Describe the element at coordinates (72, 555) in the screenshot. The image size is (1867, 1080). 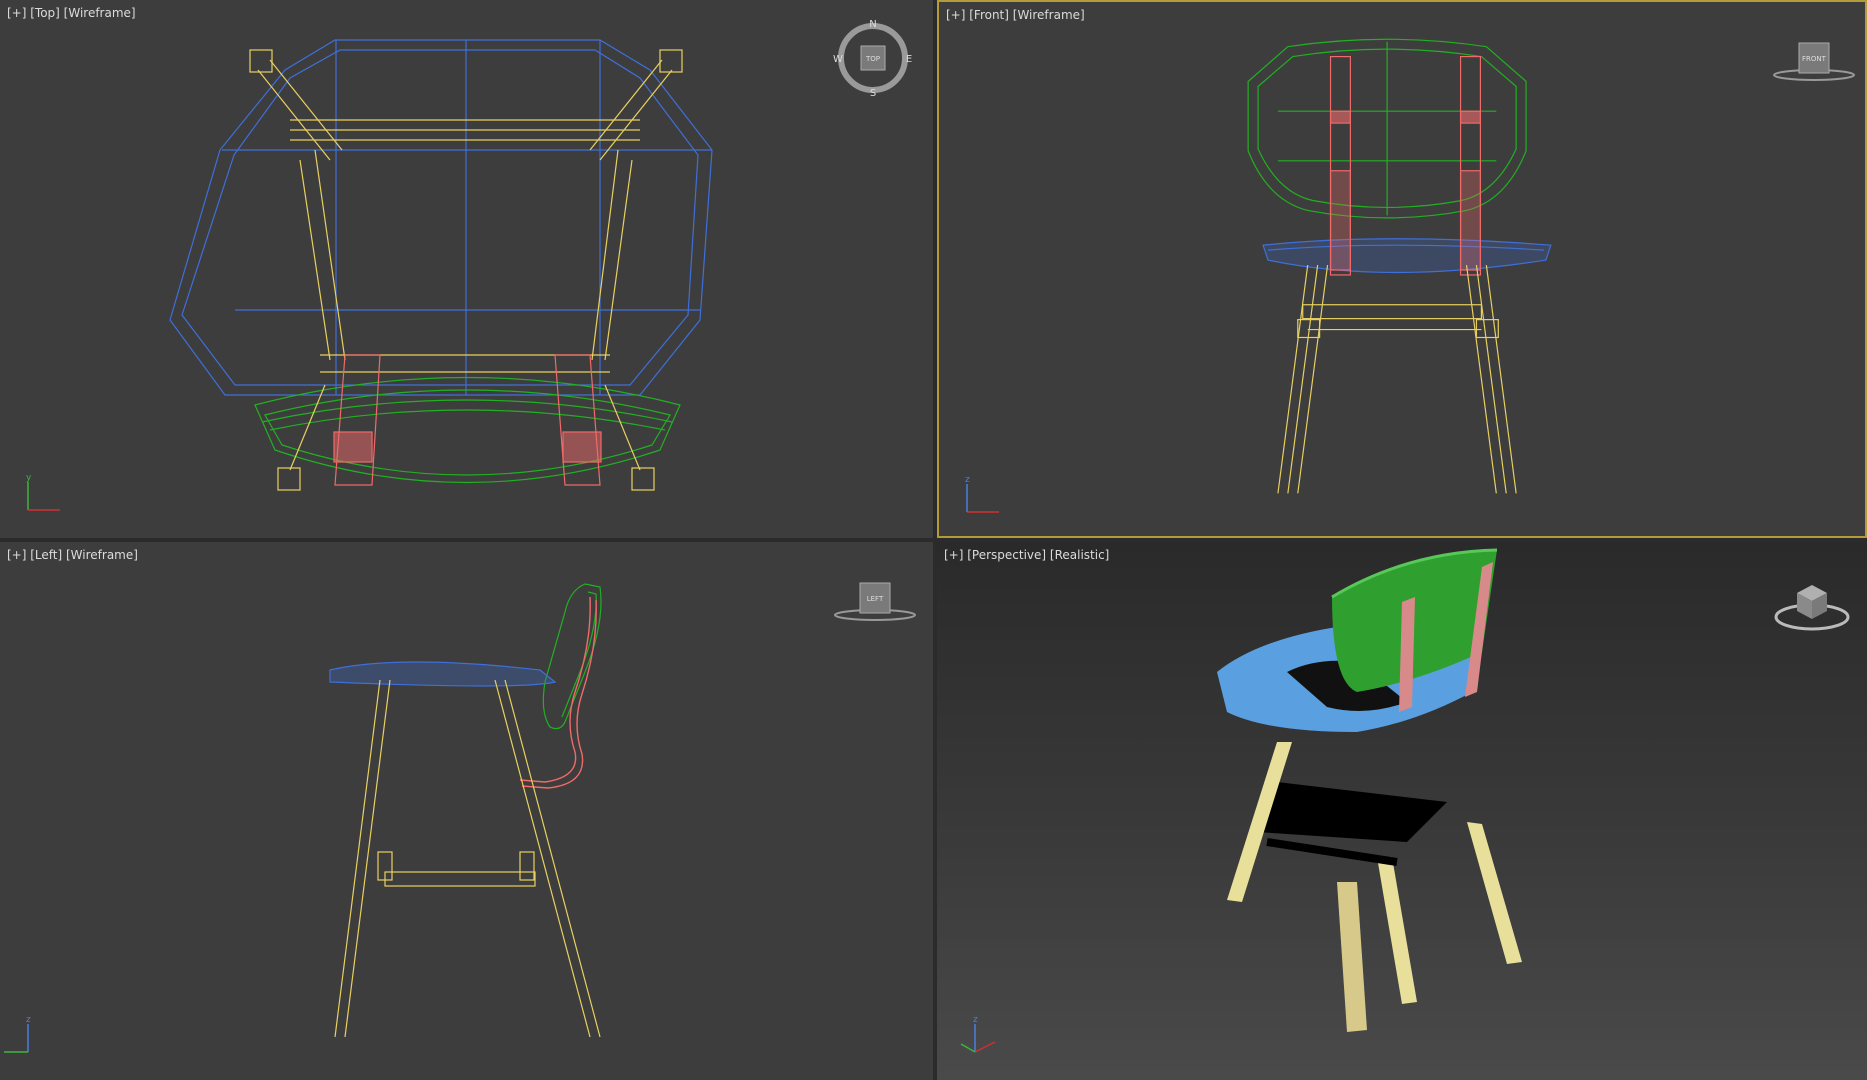
I see `viewport-label: [+] [Left] [Wireframe]` at that location.